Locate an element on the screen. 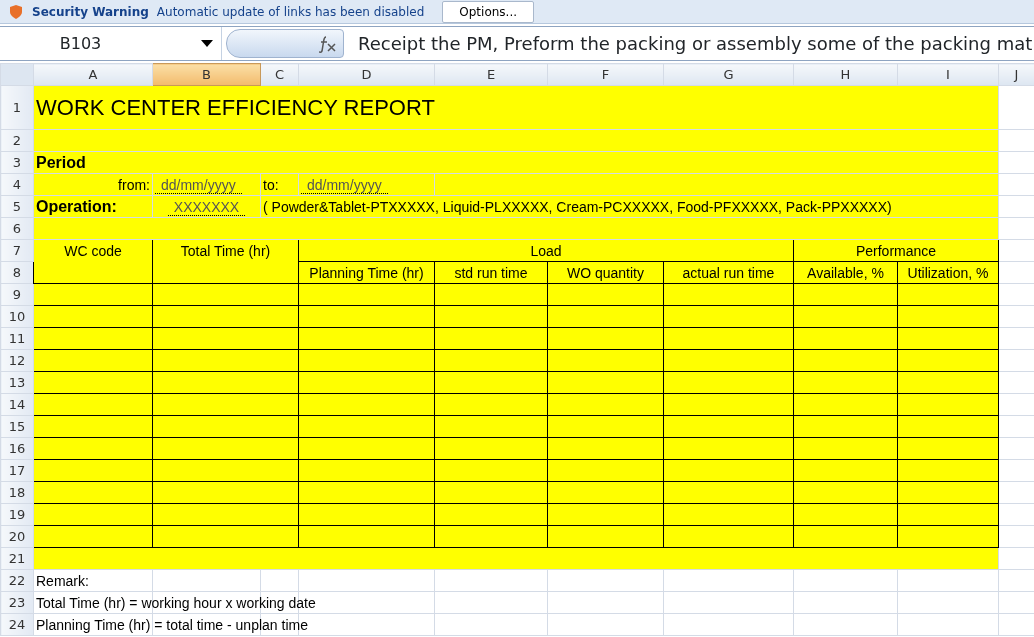  shield-icon is located at coordinates (16, 11).